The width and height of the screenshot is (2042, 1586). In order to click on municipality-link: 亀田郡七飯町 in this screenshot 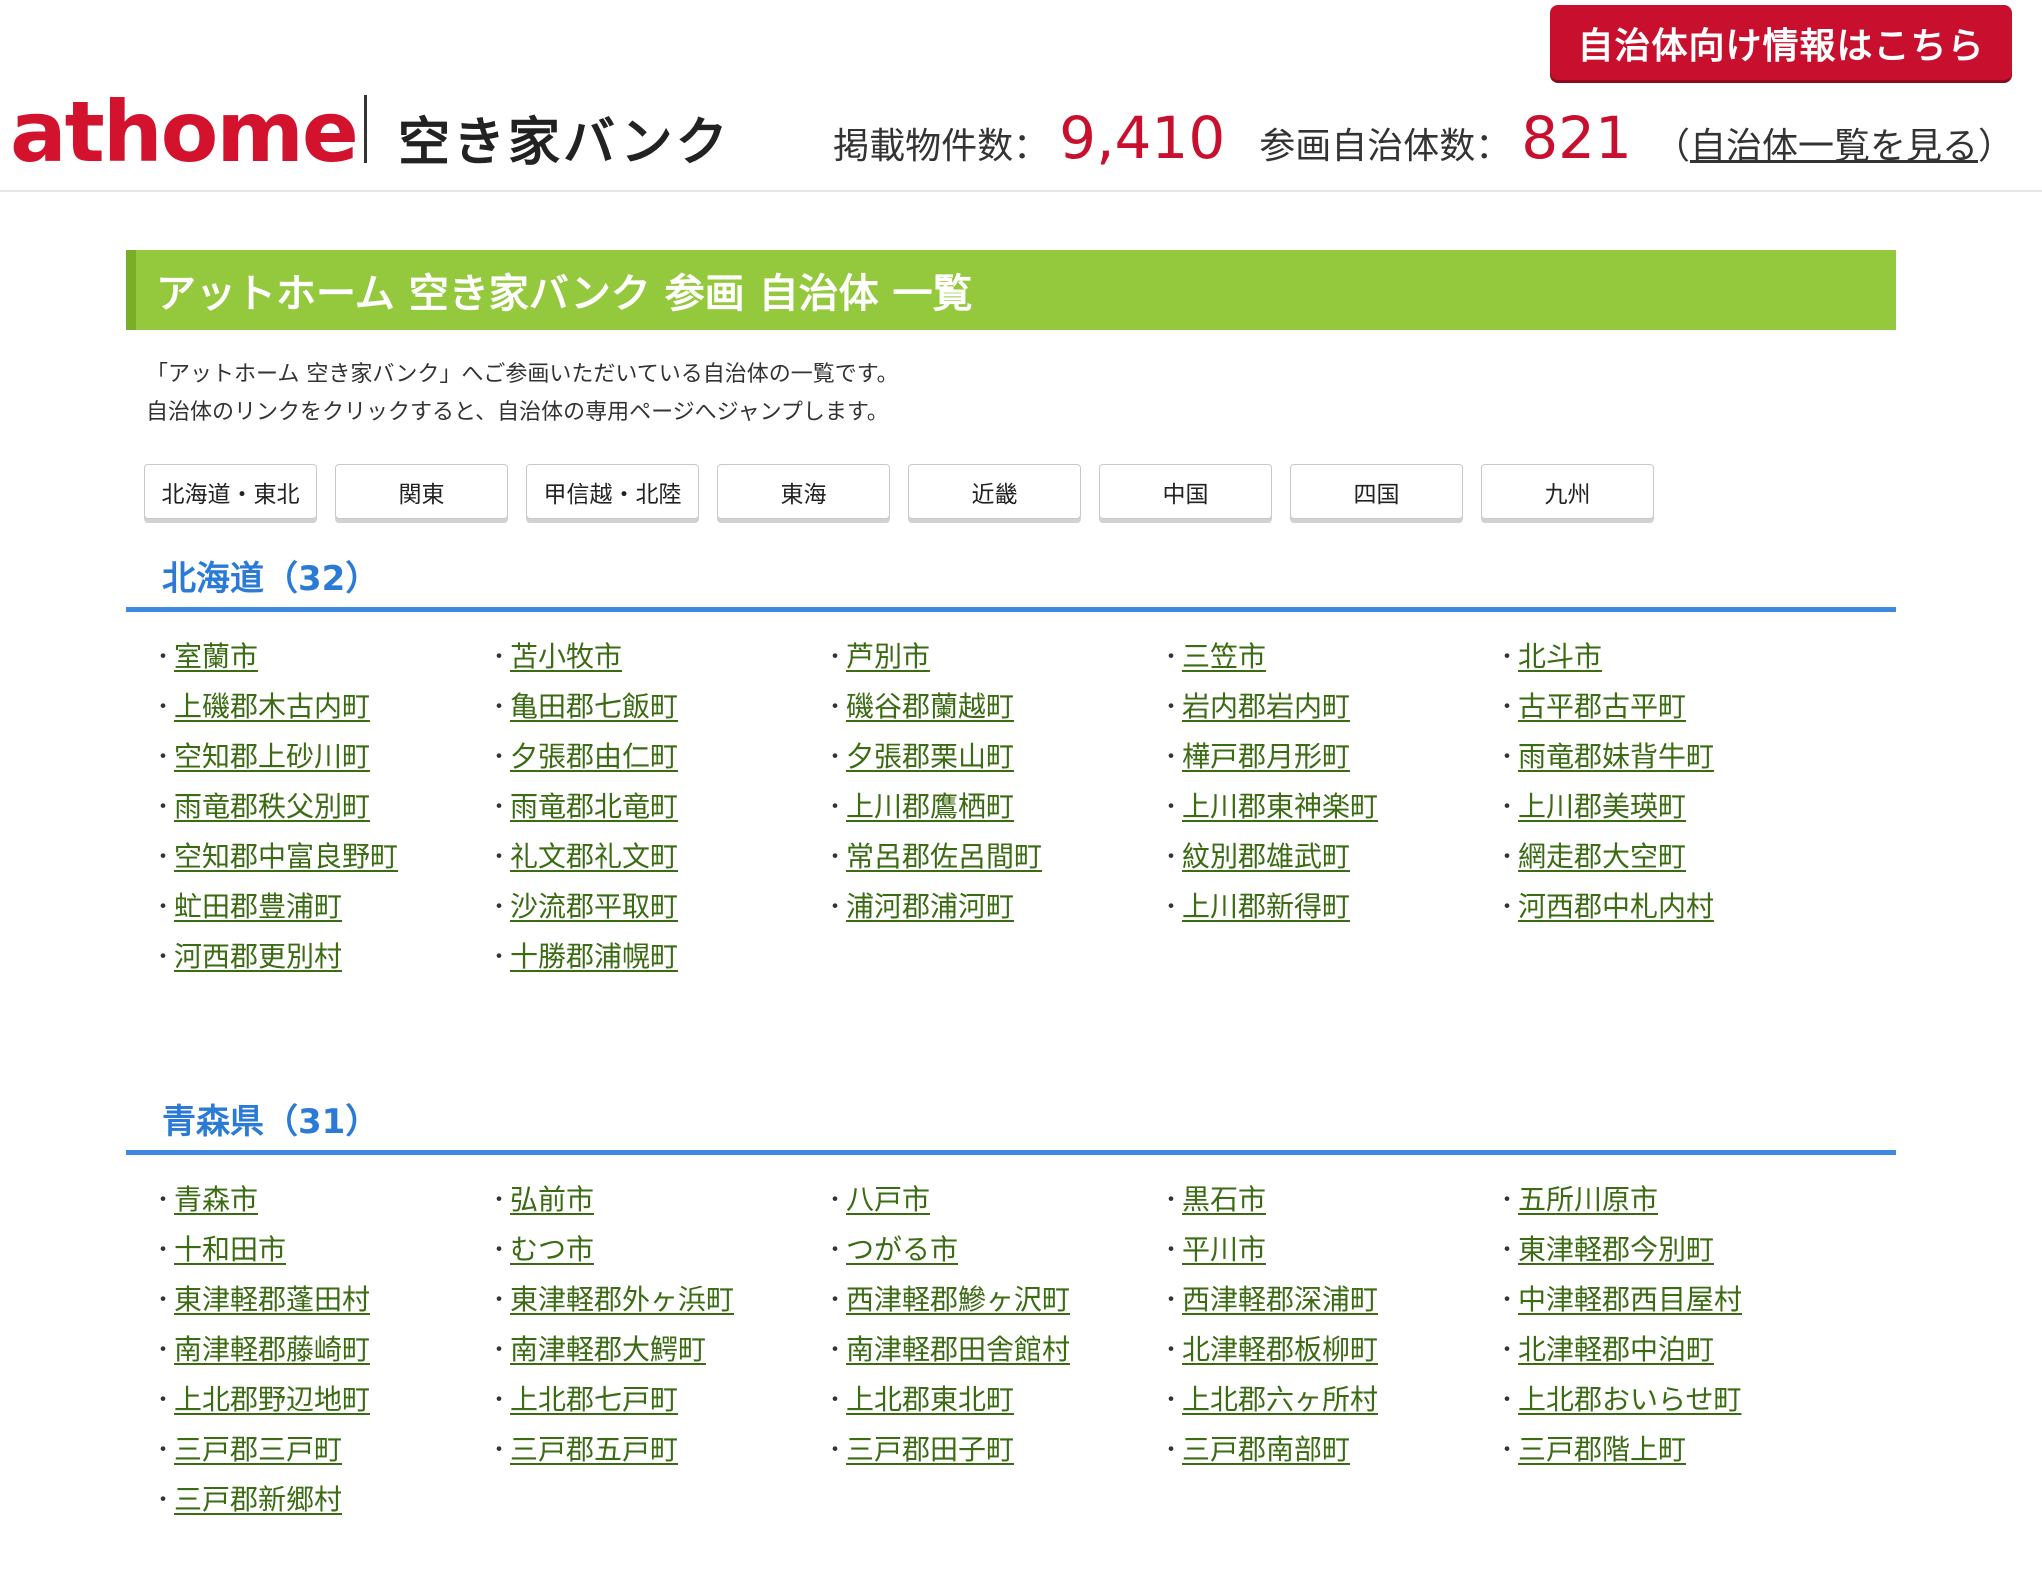, I will do `click(594, 705)`.